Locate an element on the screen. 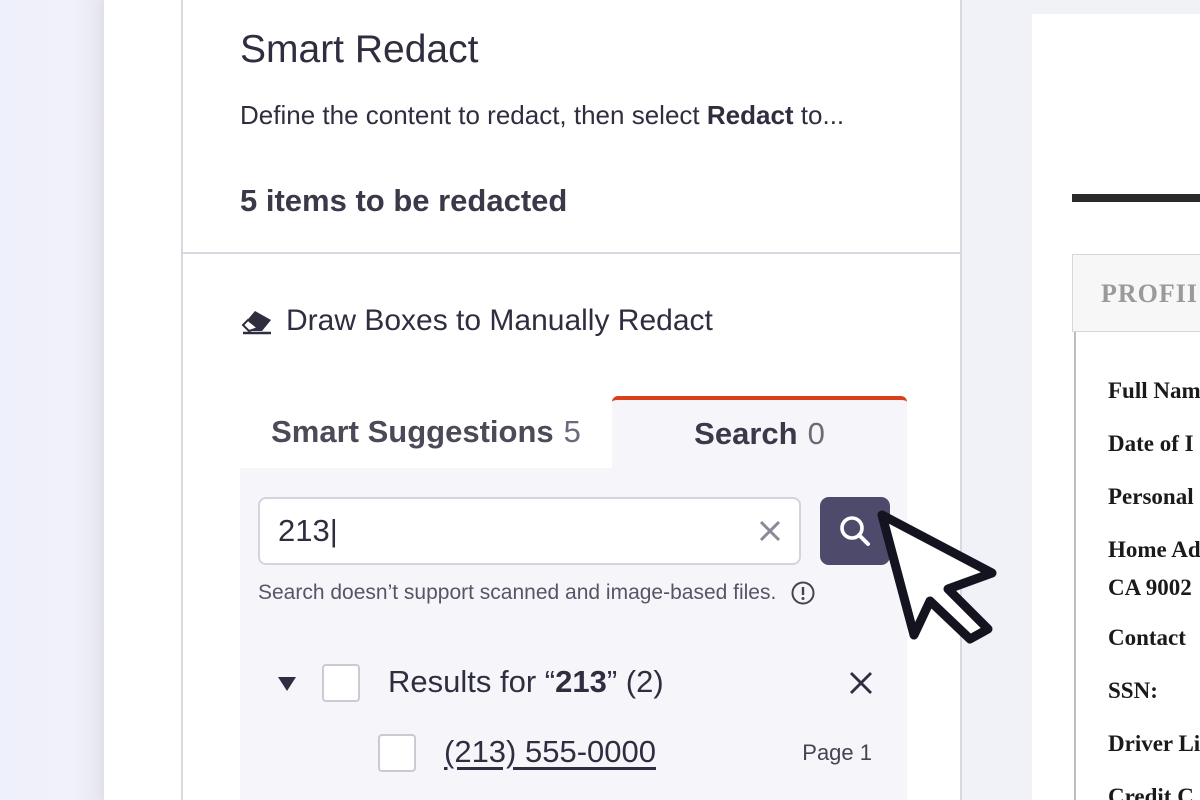  tab-smart-suggestions-count: 5 is located at coordinates (572, 431).